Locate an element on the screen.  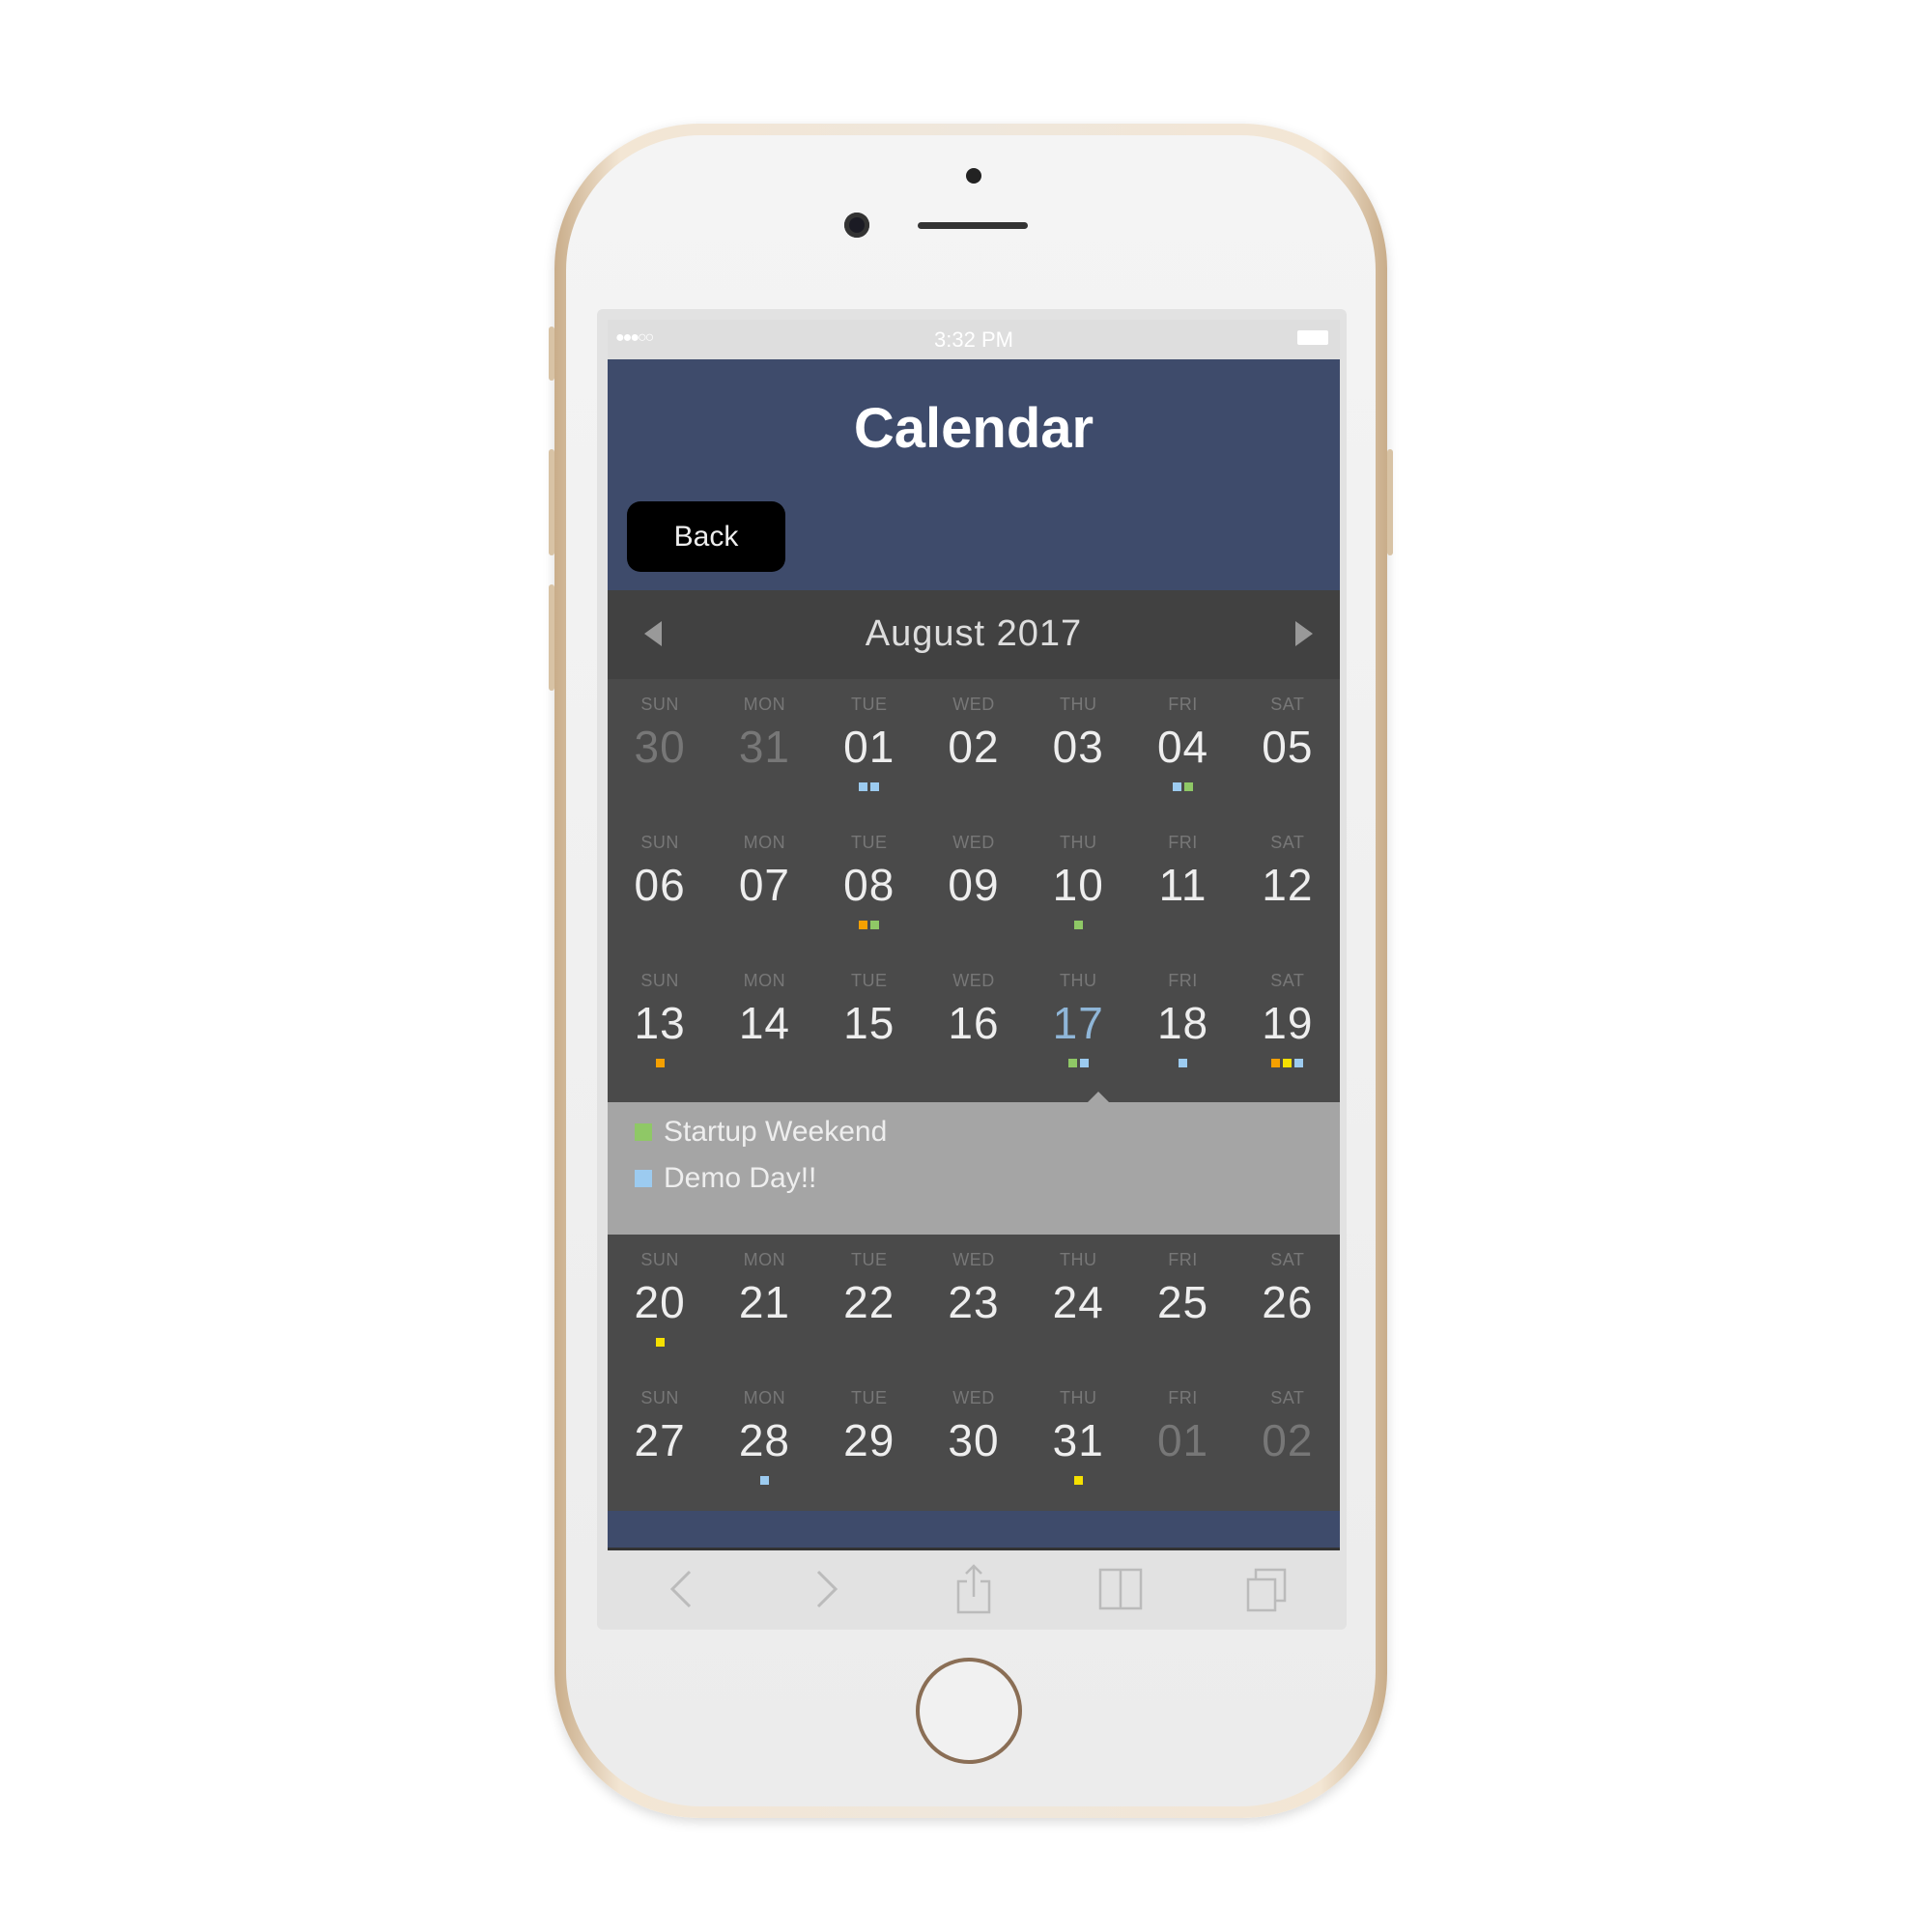
calendar-day: SAT 19 is located at coordinates (1288, 1028).